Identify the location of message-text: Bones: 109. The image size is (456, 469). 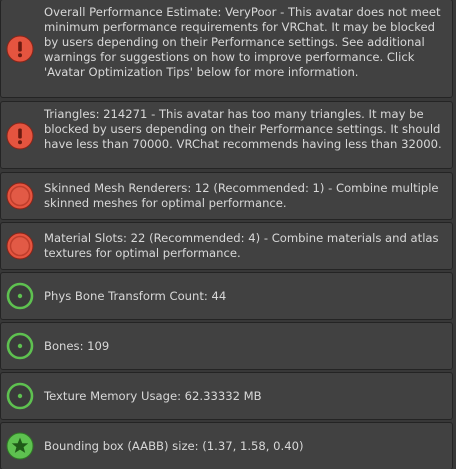
(77, 346).